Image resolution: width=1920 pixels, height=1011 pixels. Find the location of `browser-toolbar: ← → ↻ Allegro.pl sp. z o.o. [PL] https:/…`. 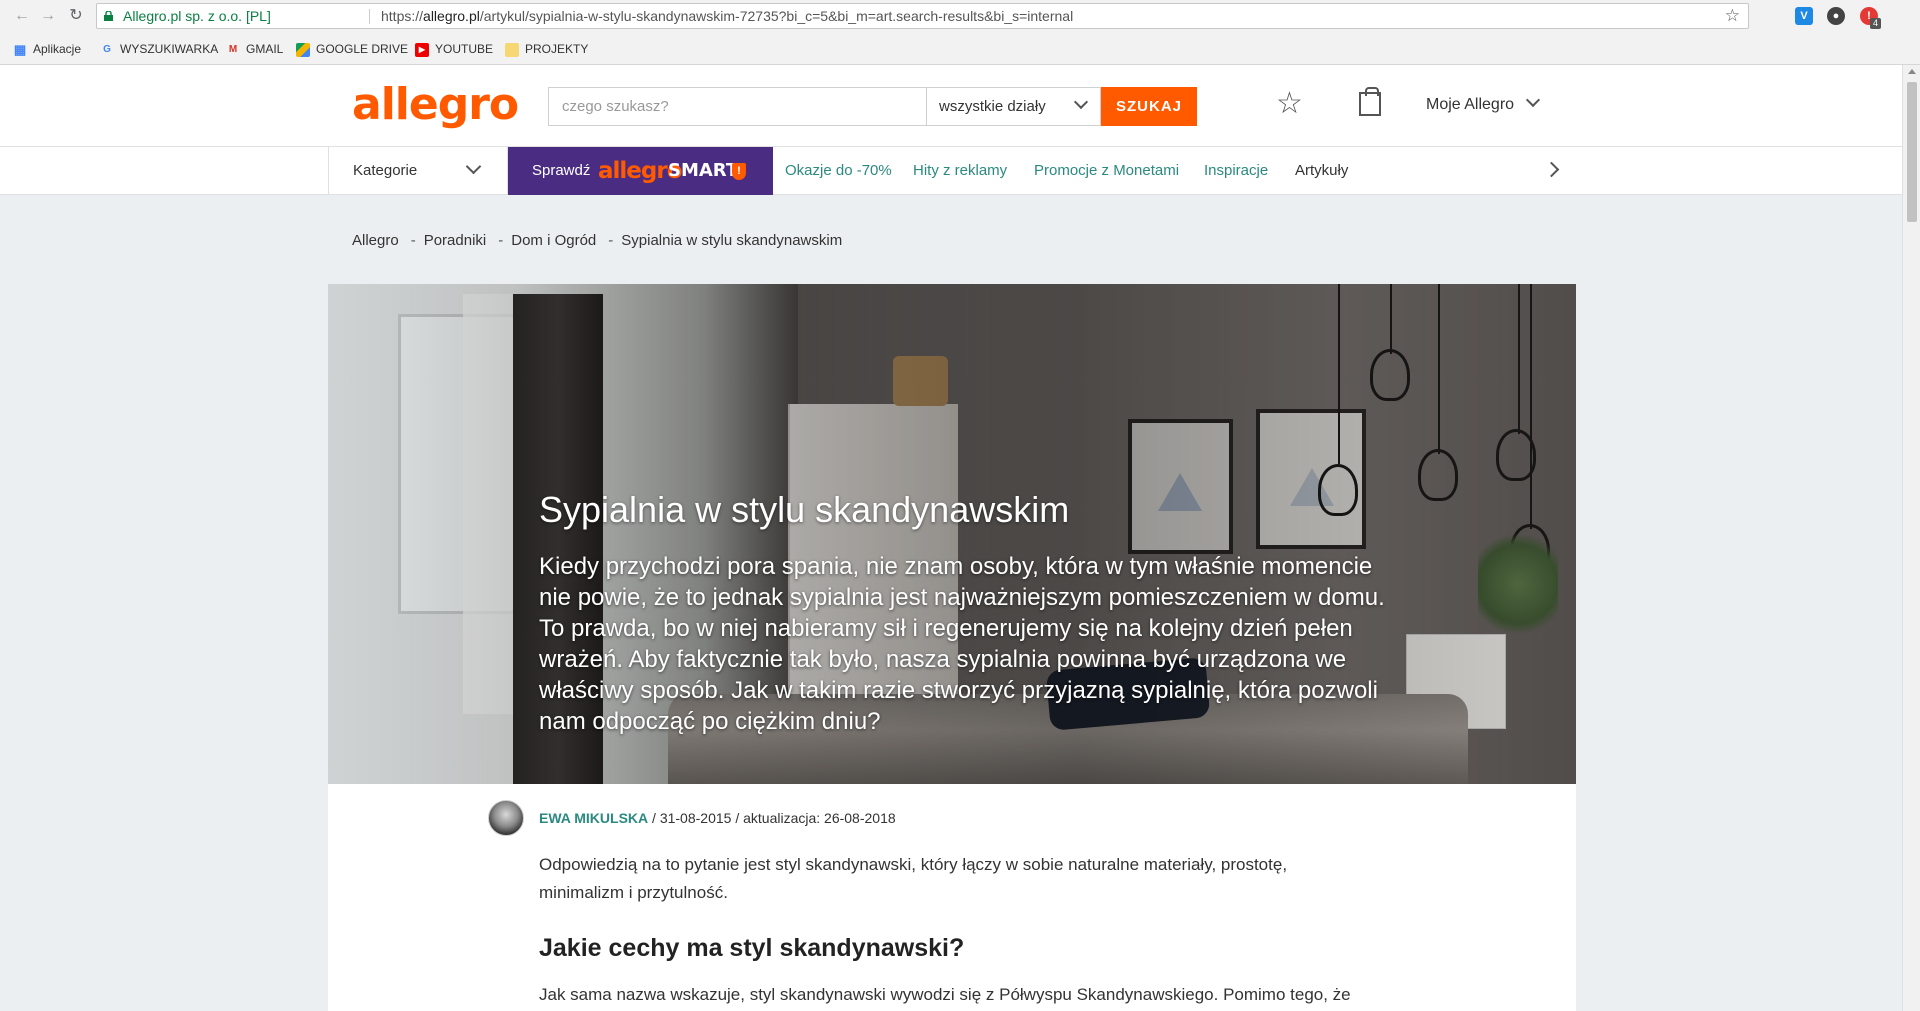

browser-toolbar: ← → ↻ Allegro.pl sp. z o.o. [PL] https:/… is located at coordinates (960, 16).